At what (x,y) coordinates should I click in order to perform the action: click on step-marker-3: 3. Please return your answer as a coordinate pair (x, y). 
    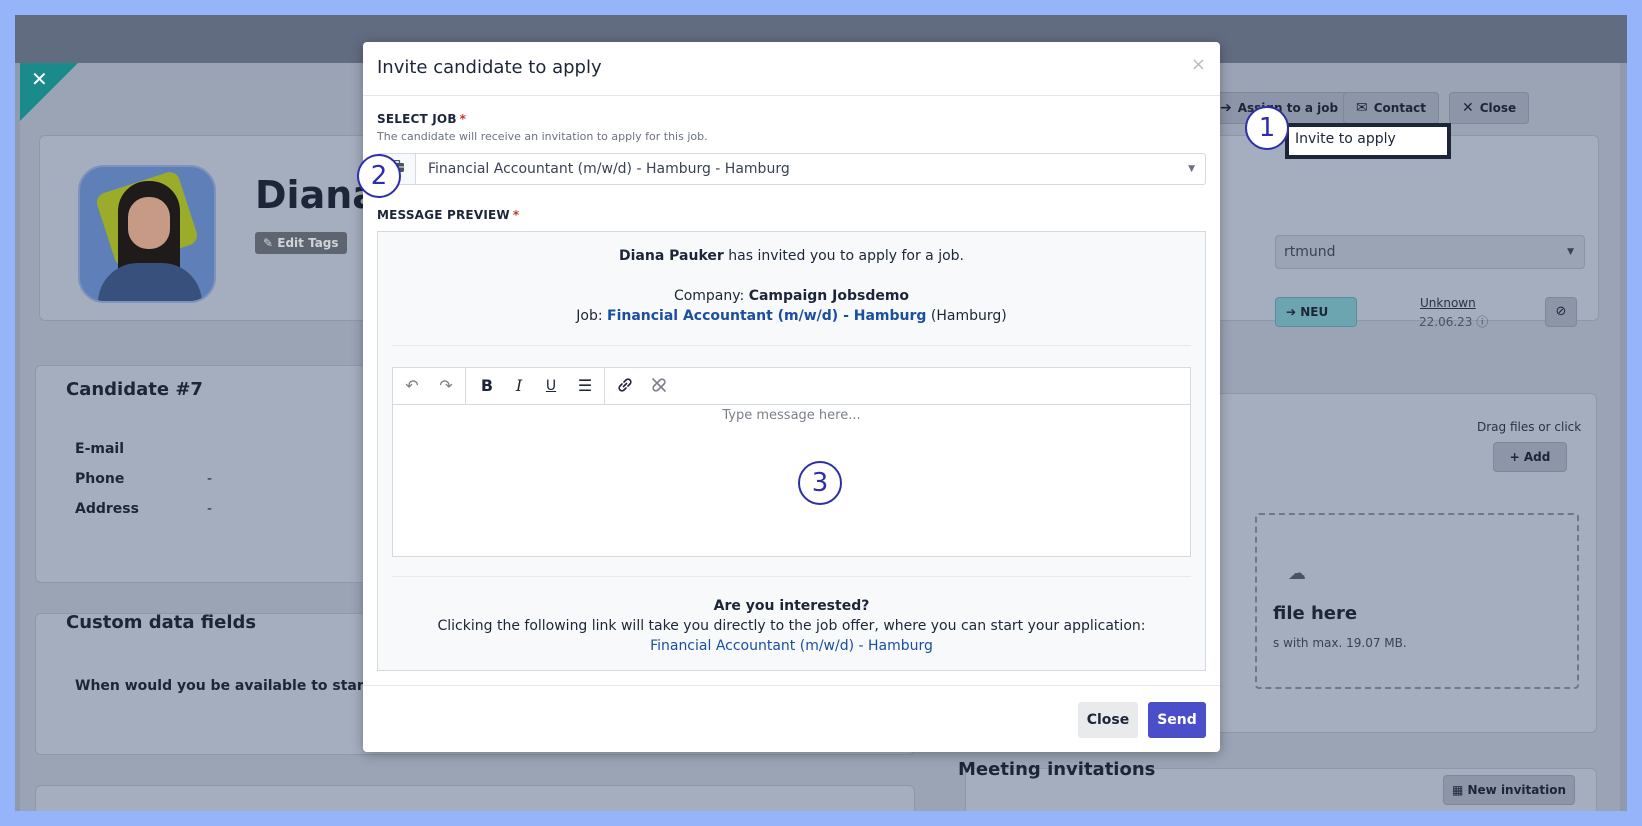
    Looking at the image, I should click on (820, 483).